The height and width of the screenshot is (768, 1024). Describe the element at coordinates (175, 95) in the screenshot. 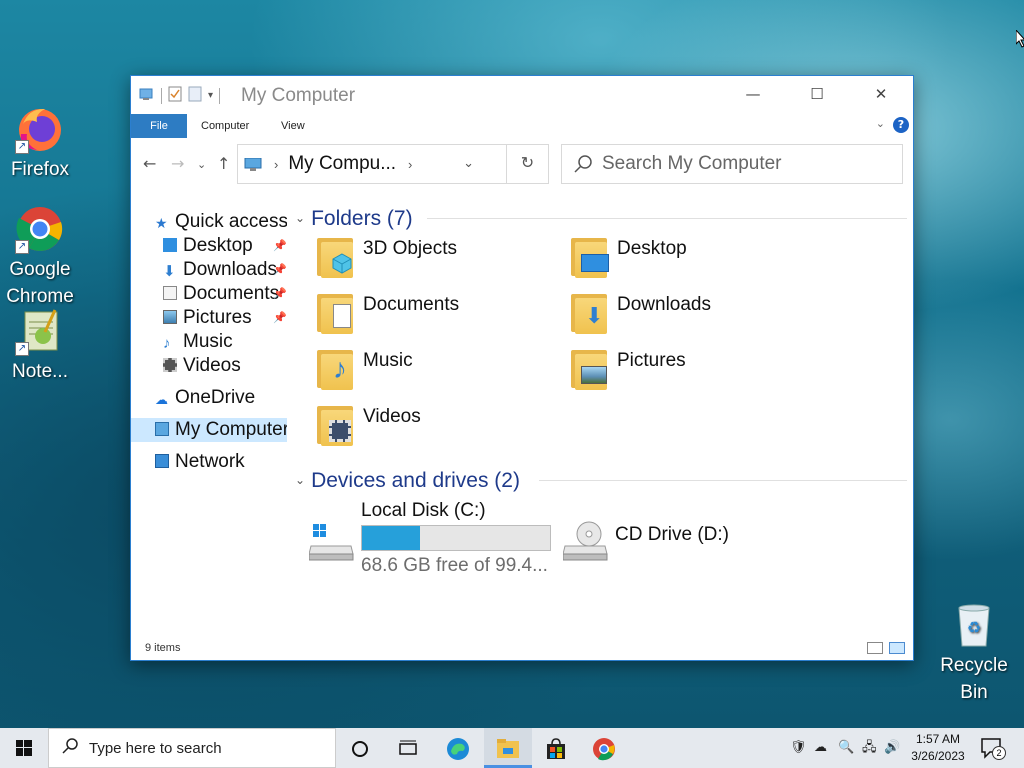

I see `properties-icon` at that location.